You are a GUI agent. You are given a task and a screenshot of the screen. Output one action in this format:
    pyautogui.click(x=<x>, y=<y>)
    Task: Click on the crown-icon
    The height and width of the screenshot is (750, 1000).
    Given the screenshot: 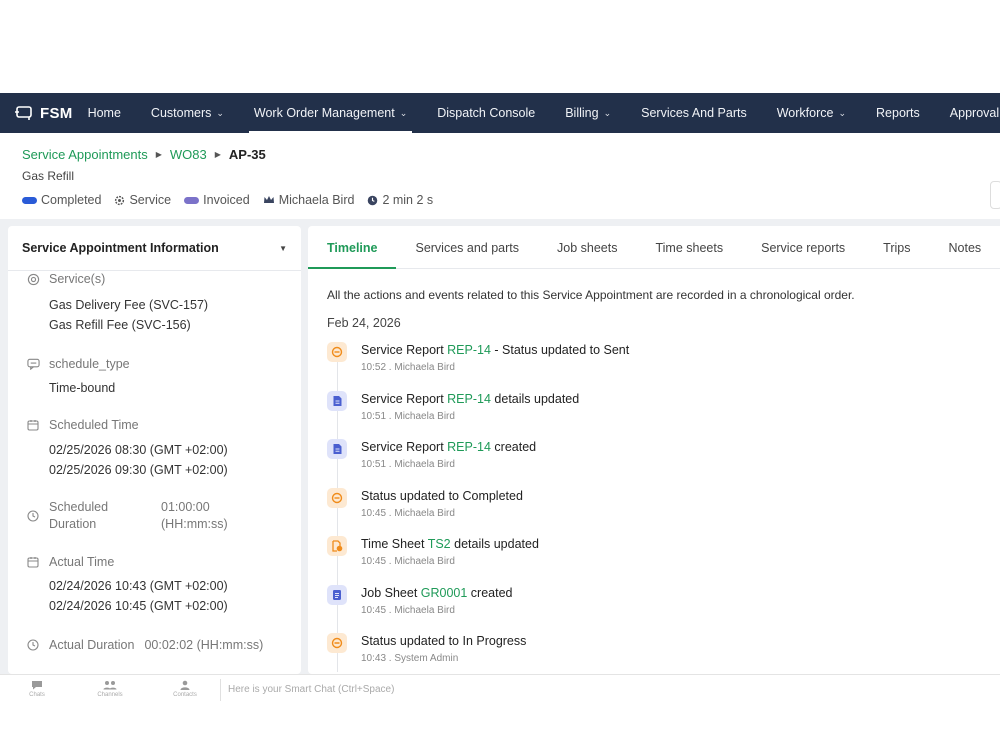 What is the action you would take?
    pyautogui.click(x=269, y=200)
    